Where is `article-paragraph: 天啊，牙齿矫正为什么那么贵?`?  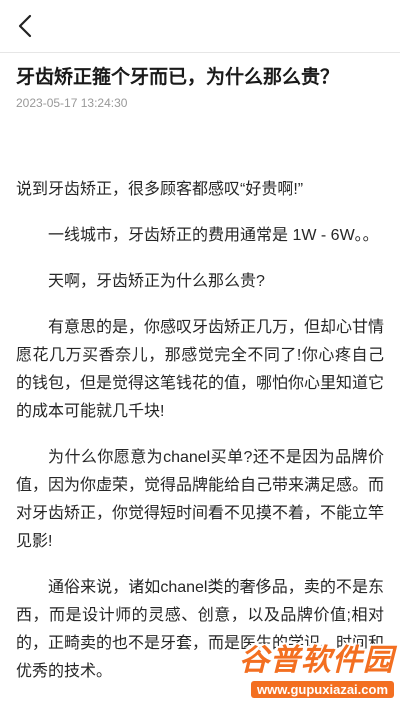 article-paragraph: 天啊，牙齿矫正为什么那么贵? is located at coordinates (156, 281).